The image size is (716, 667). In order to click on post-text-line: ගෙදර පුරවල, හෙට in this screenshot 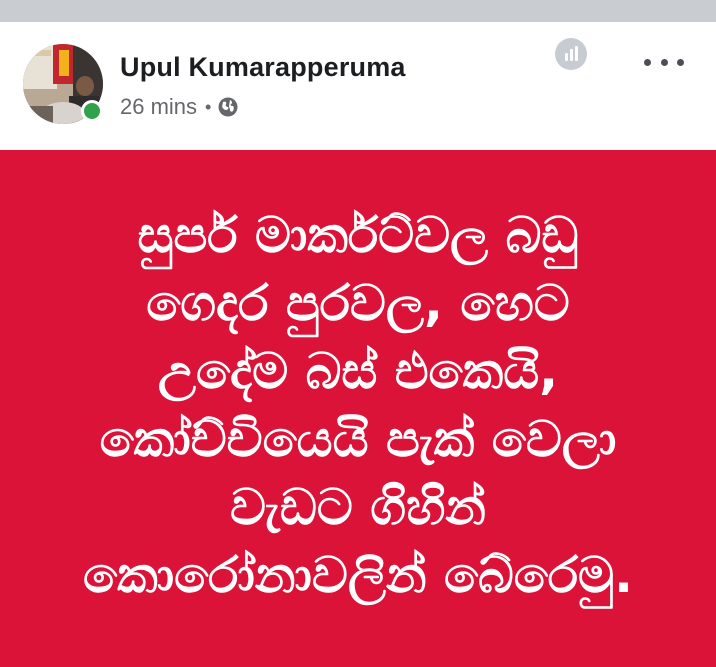, I will do `click(358, 302)`.